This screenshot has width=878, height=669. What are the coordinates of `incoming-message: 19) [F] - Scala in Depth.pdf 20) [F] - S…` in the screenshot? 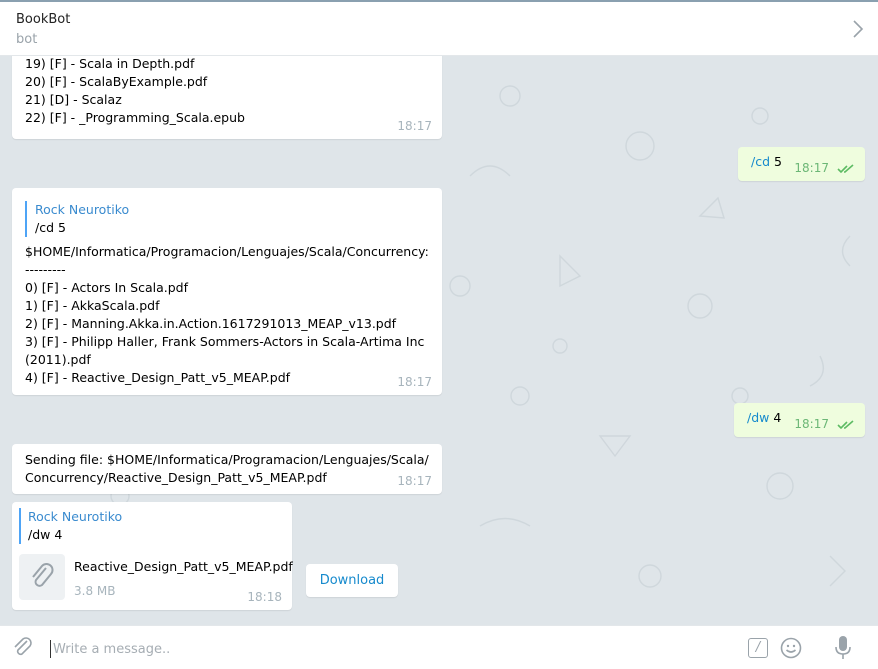 It's located at (227, 97).